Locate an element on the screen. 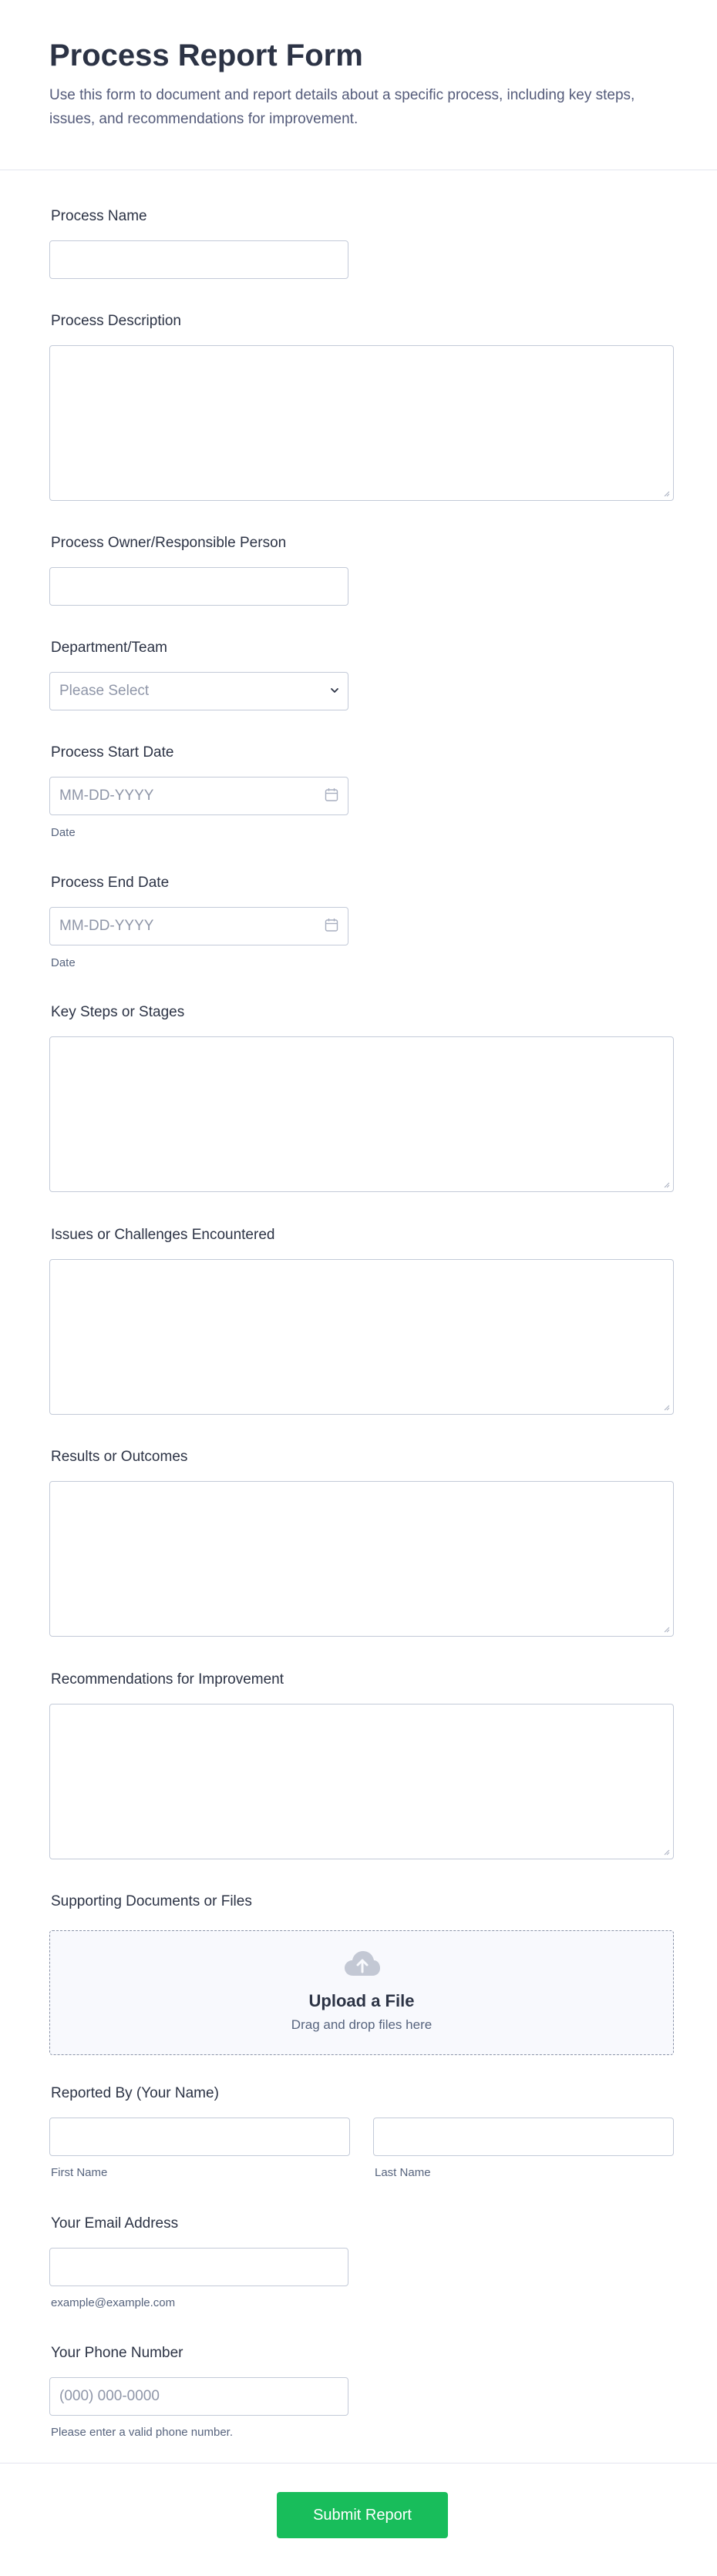 The width and height of the screenshot is (717, 2576). department-select: Please Select is located at coordinates (198, 691).